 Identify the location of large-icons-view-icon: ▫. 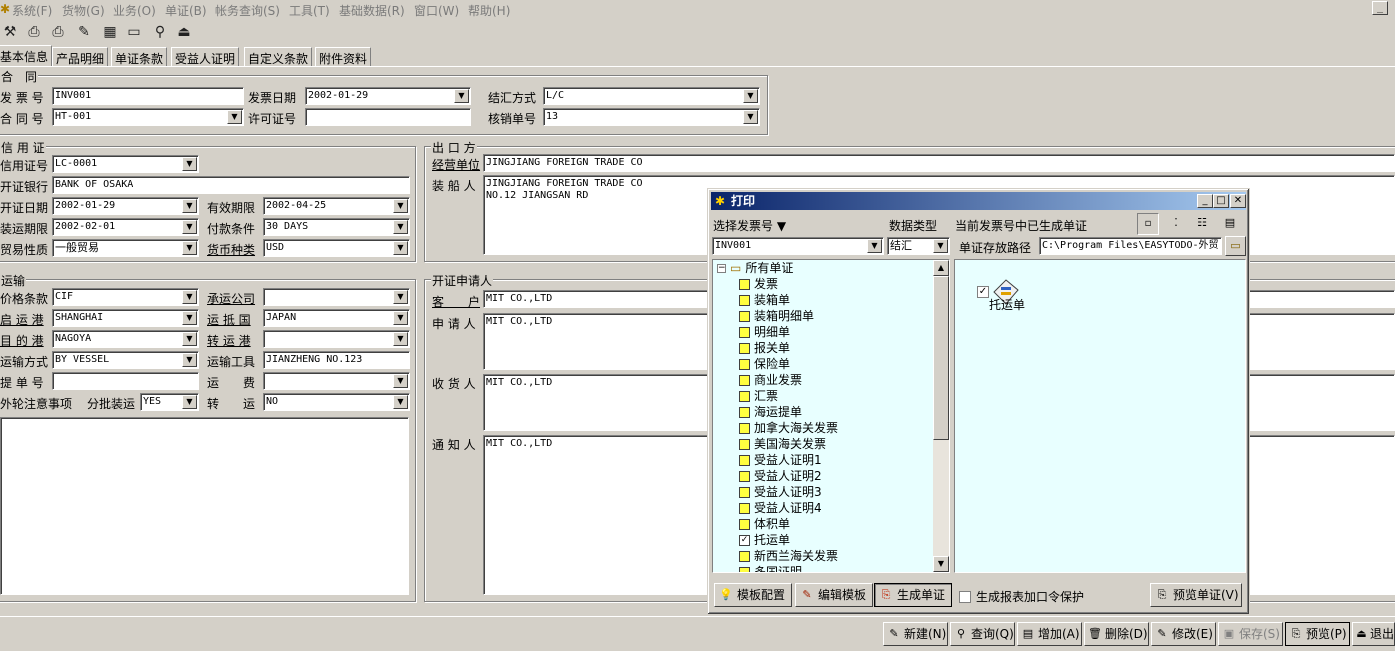
(1148, 224).